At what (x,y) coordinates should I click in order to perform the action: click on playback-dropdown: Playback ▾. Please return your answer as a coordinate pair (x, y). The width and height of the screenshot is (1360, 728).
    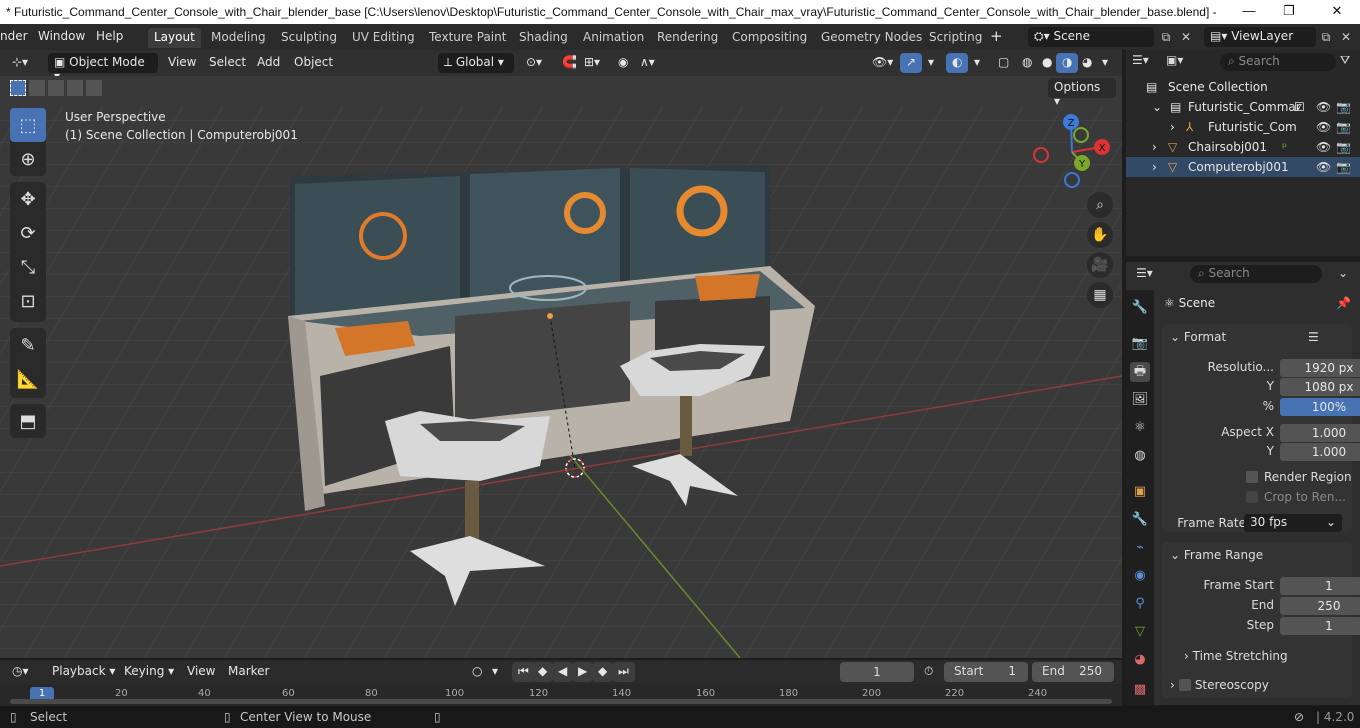
    Looking at the image, I should click on (83, 672).